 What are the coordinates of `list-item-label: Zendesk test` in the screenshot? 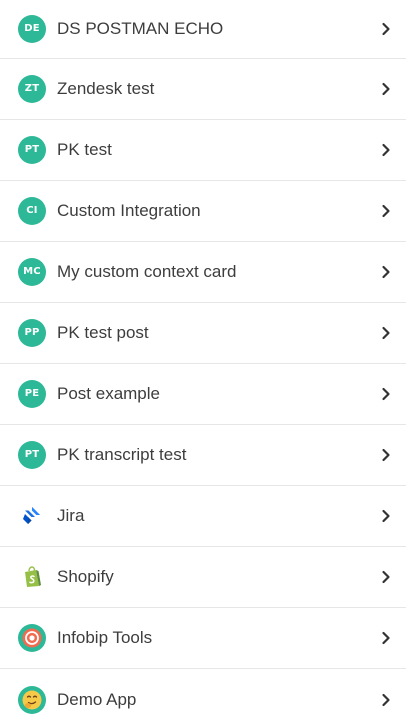 It's located at (106, 88).